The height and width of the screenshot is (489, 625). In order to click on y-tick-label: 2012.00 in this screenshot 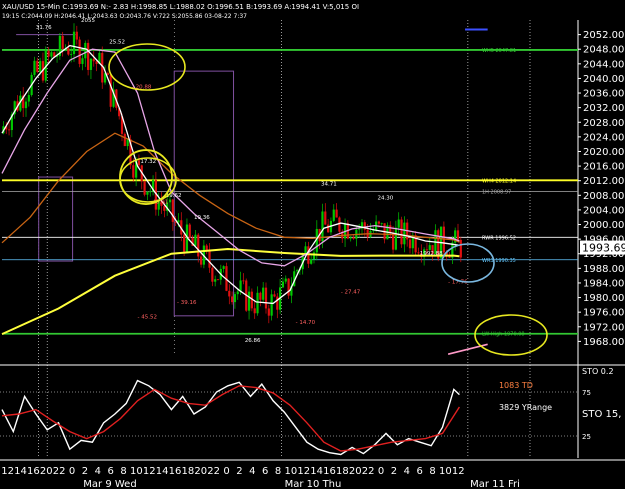, I will do `click(603, 181)`.